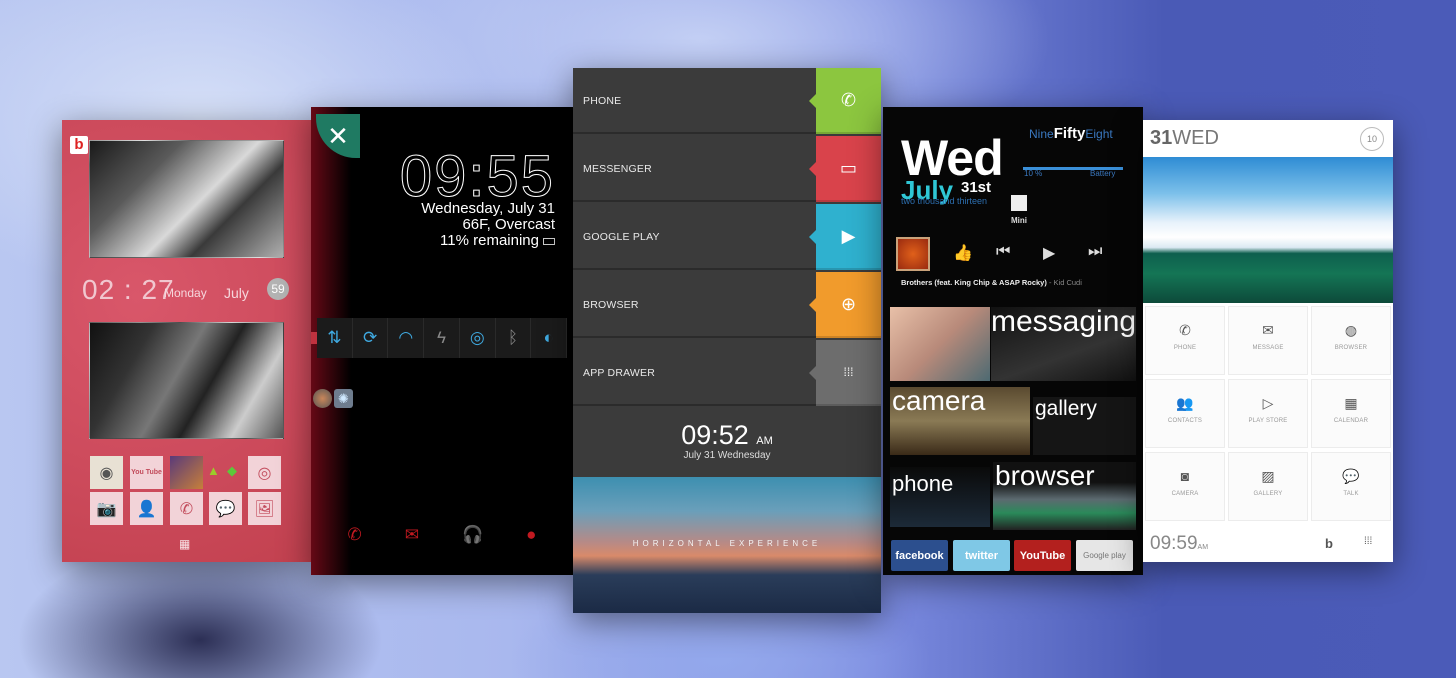  What do you see at coordinates (1065, 282) in the screenshot?
I see `song-artist: - Kid Cudi` at bounding box center [1065, 282].